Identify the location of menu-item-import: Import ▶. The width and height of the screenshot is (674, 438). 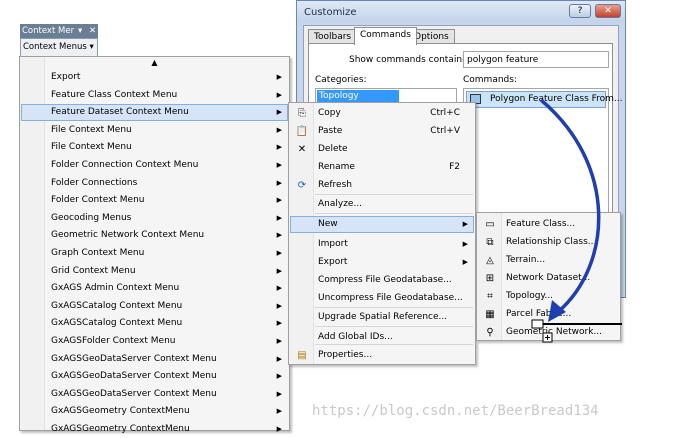
(382, 244).